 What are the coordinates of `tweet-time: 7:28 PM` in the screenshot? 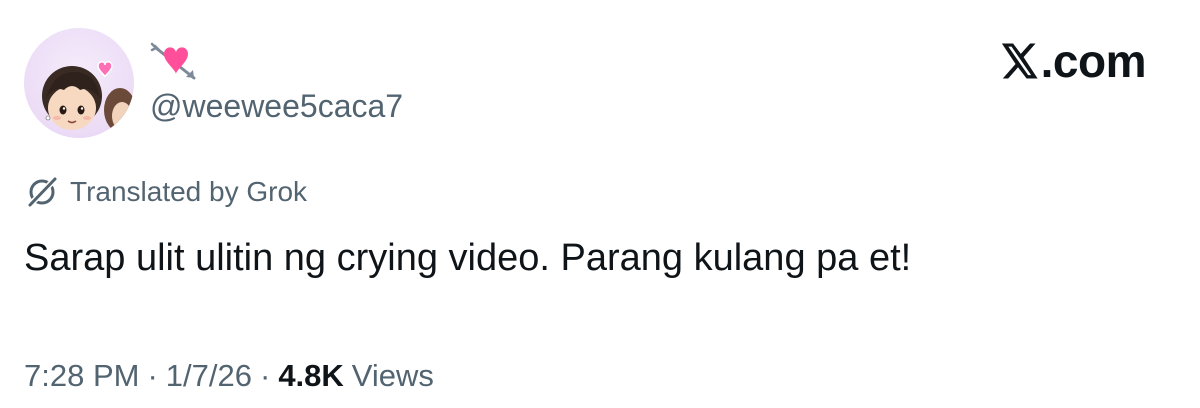 It's located at (81, 376).